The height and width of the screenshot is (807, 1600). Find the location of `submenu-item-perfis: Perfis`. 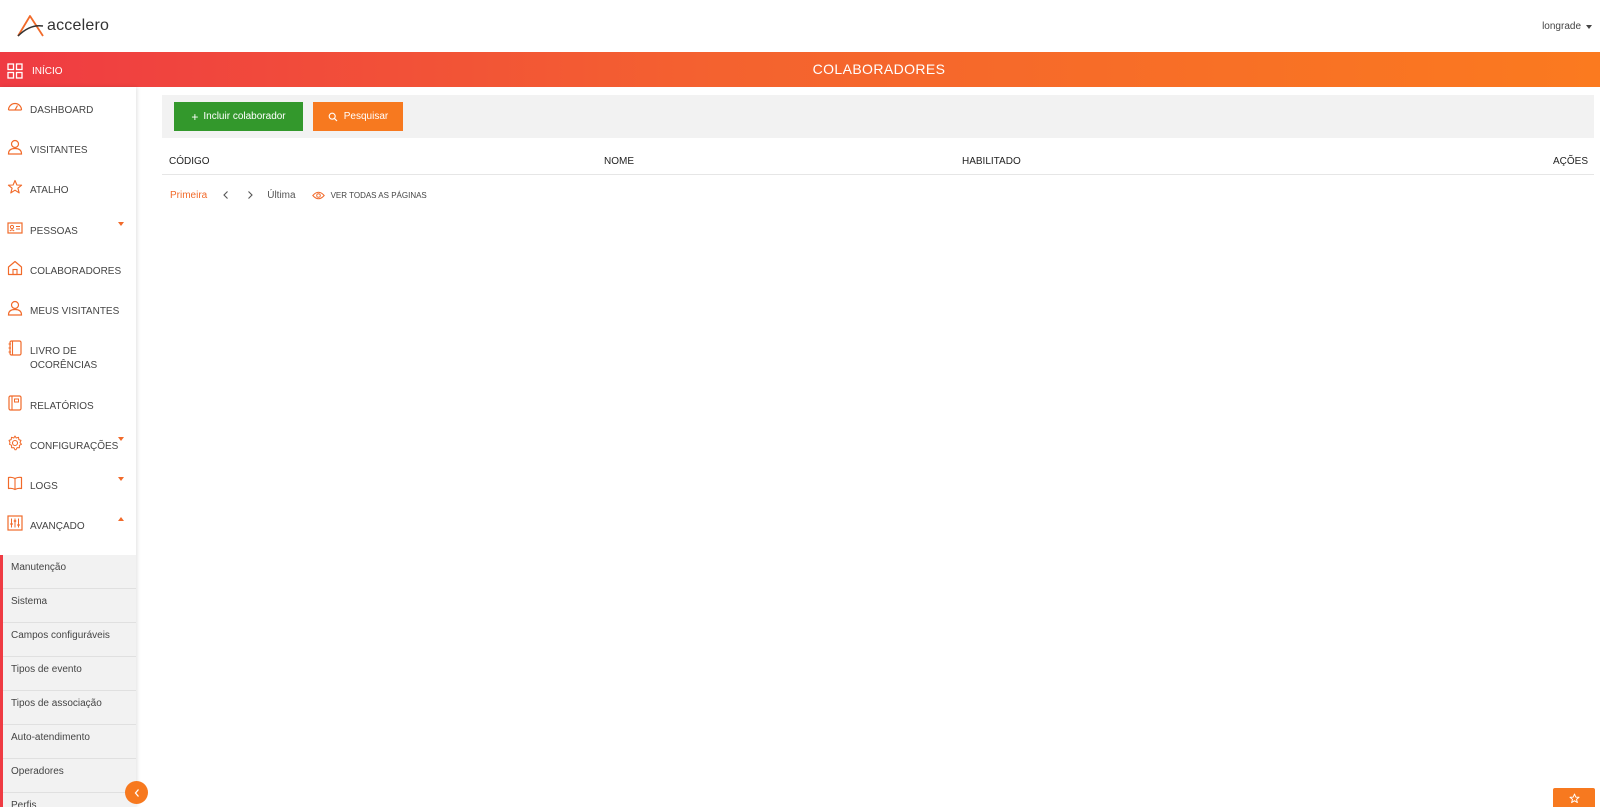

submenu-item-perfis: Perfis is located at coordinates (69, 800).